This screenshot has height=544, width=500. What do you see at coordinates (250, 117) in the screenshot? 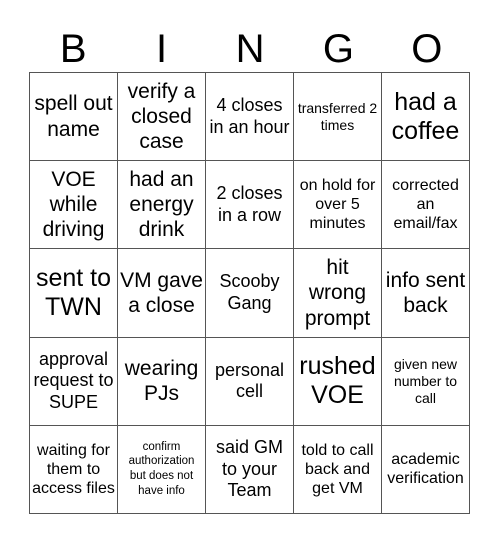
I see `bingo-cell: 4 closes in an hour` at bounding box center [250, 117].